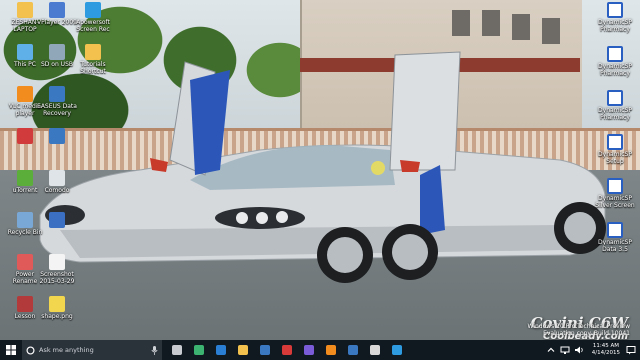  What do you see at coordinates (57, 316) in the screenshot?
I see `desktop-icon-label: shape.png` at bounding box center [57, 316].